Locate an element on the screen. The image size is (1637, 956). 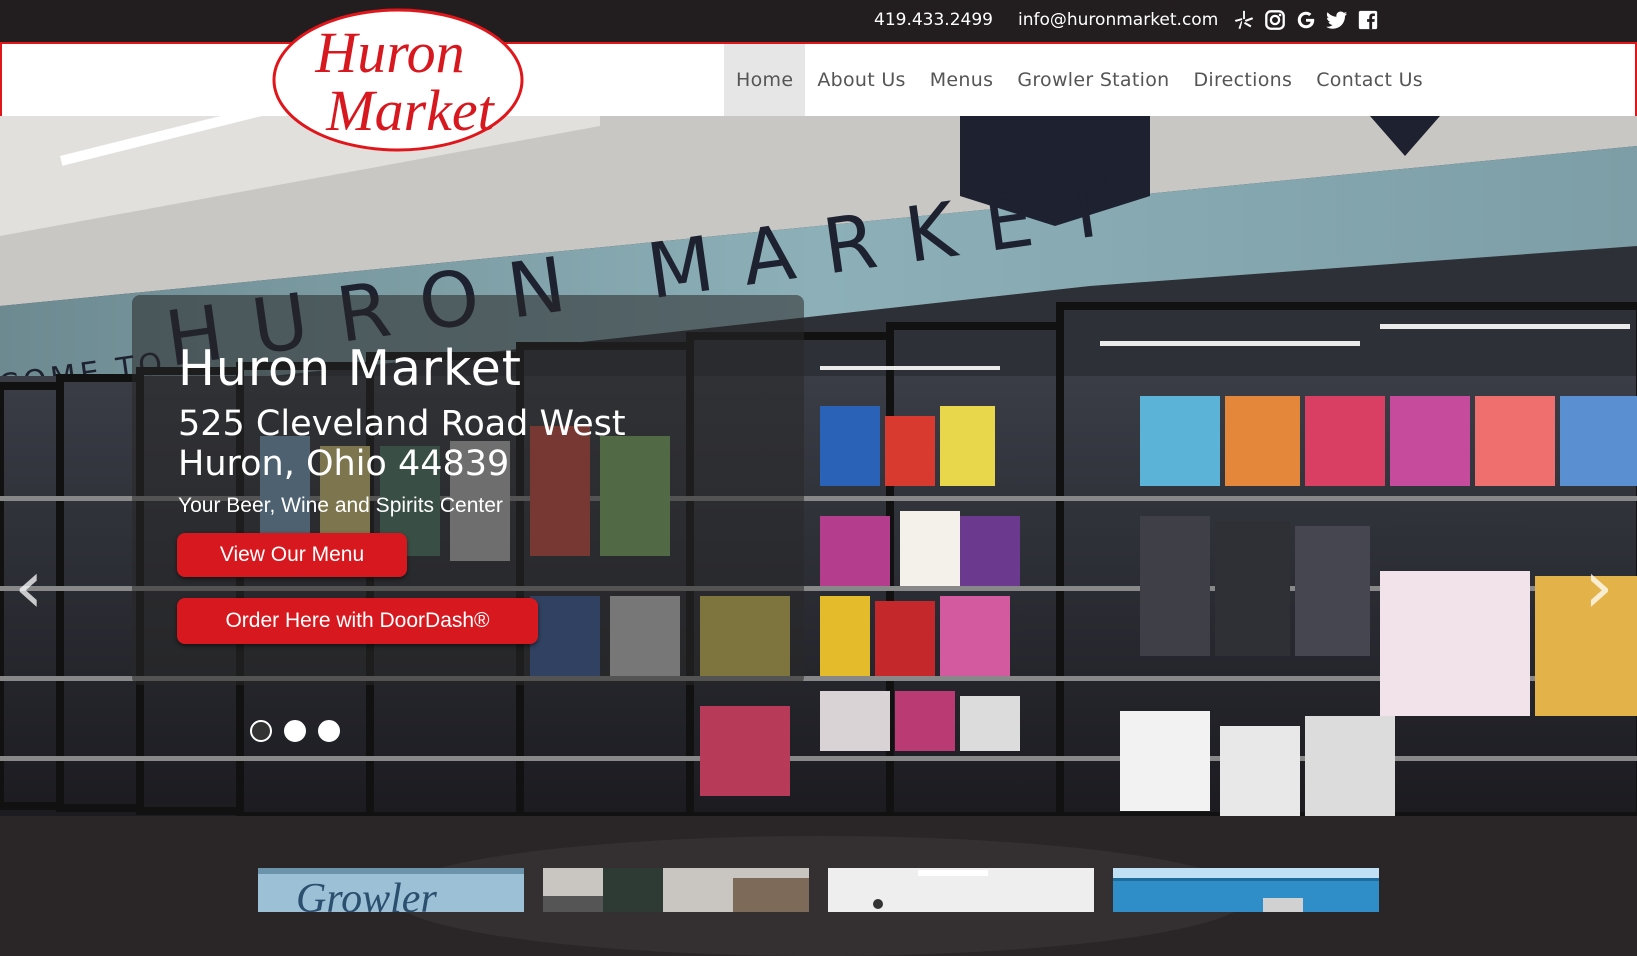
huron-market-logo: Huron Market is located at coordinates (398, 80).